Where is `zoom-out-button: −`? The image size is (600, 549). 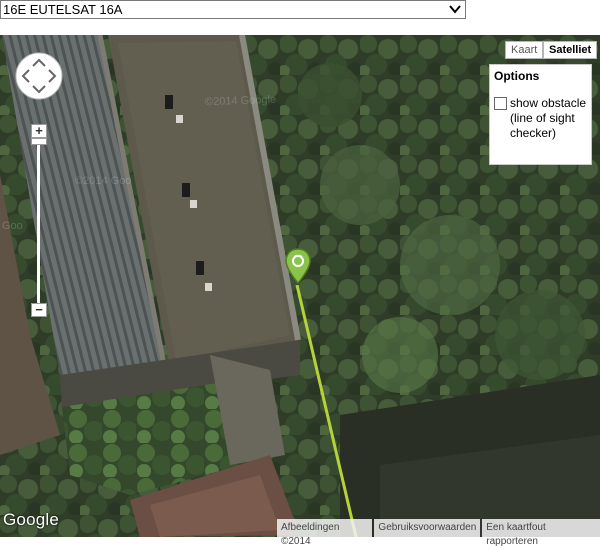 zoom-out-button: − is located at coordinates (39, 310).